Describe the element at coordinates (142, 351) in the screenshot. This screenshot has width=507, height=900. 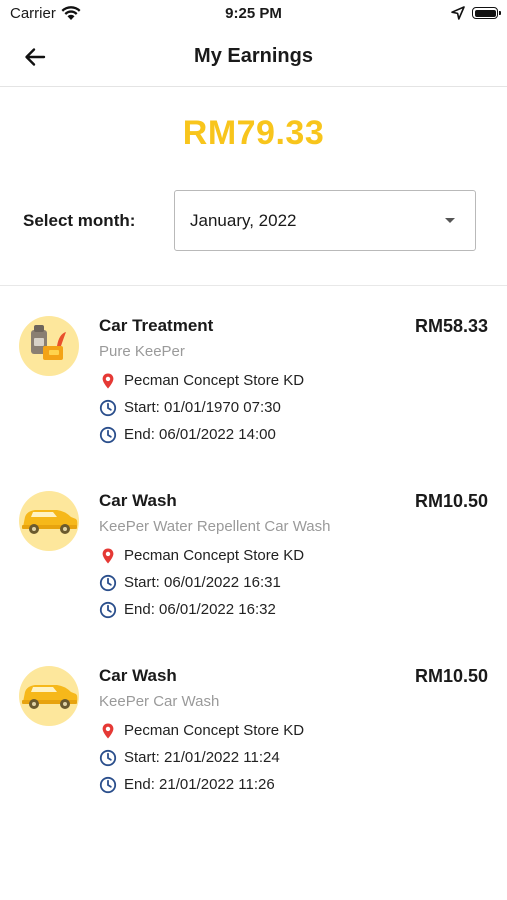
I see `earning-service: Pure KeePer` at that location.